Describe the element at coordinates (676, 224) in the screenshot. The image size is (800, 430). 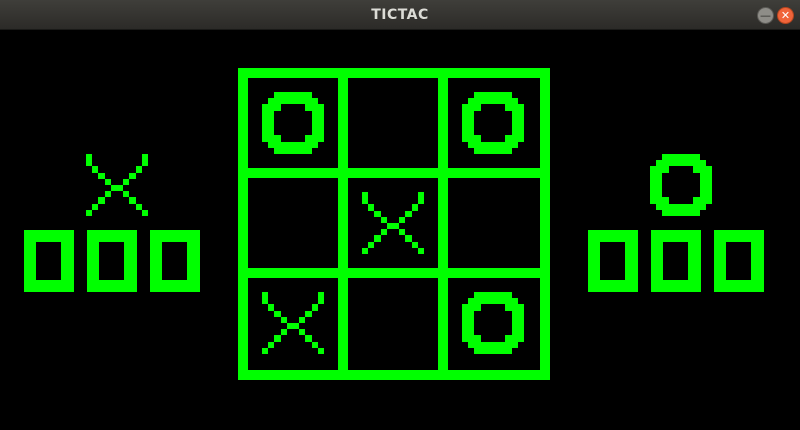
I see `right-player-panel` at that location.